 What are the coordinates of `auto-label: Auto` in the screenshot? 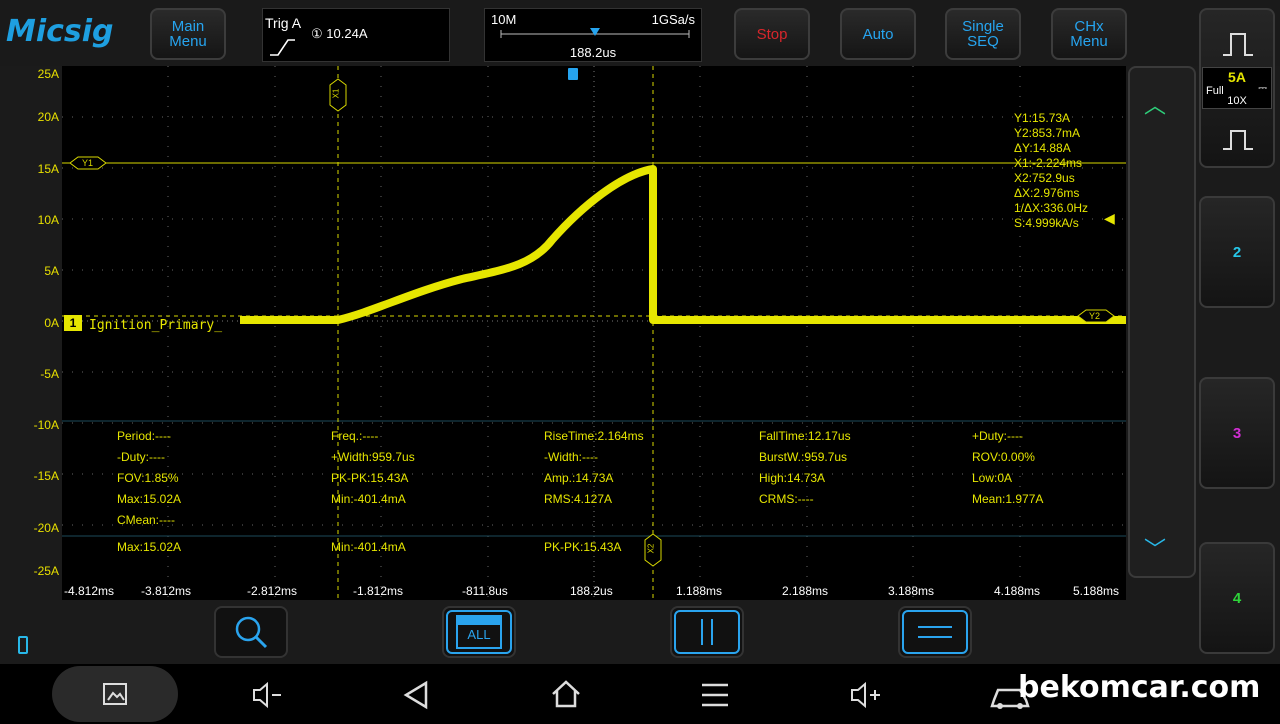 It's located at (878, 34).